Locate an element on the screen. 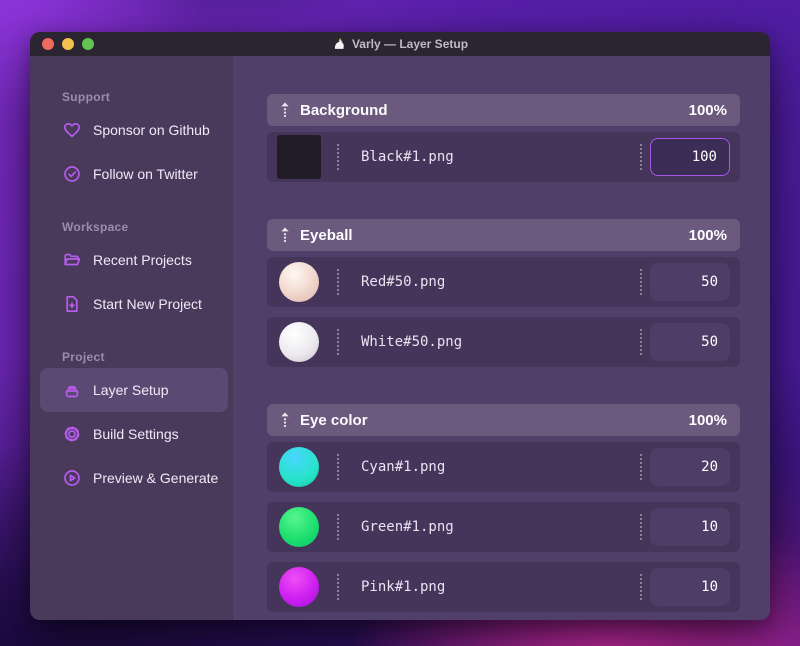 The height and width of the screenshot is (646, 800). window-title: Varly — Layer Setup is located at coordinates (400, 44).